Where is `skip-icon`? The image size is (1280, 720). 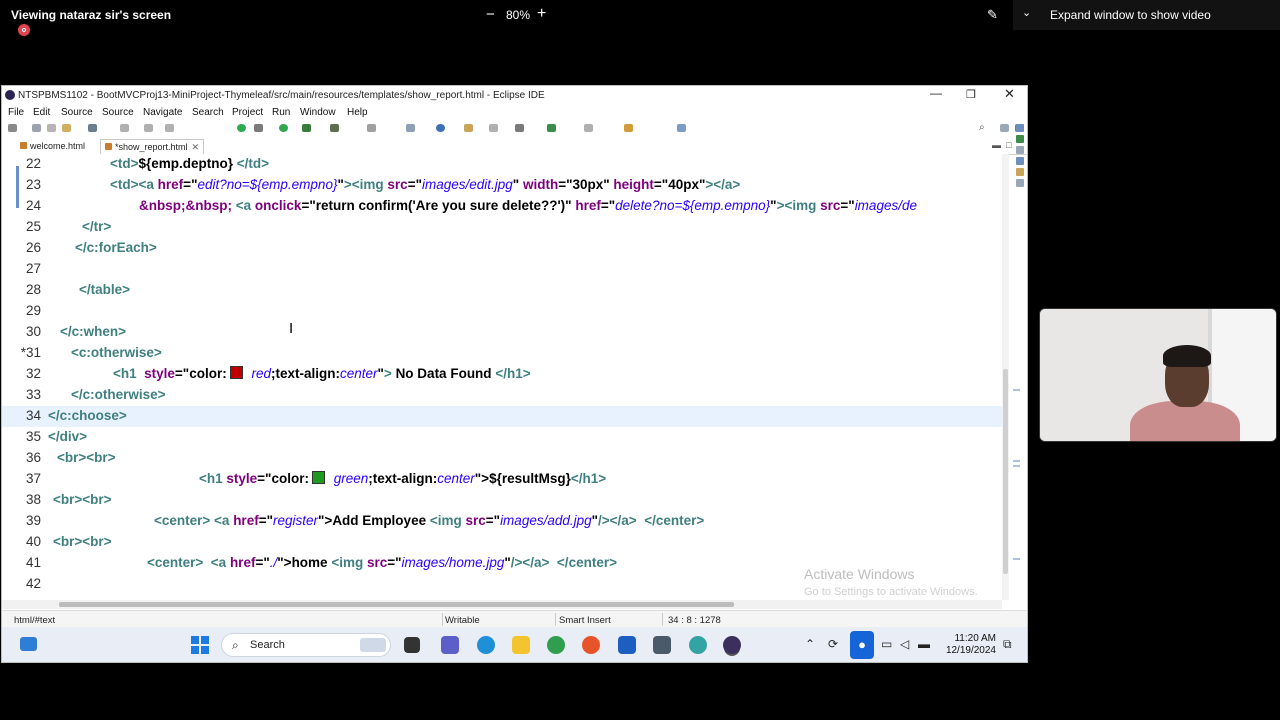 skip-icon is located at coordinates (124, 128).